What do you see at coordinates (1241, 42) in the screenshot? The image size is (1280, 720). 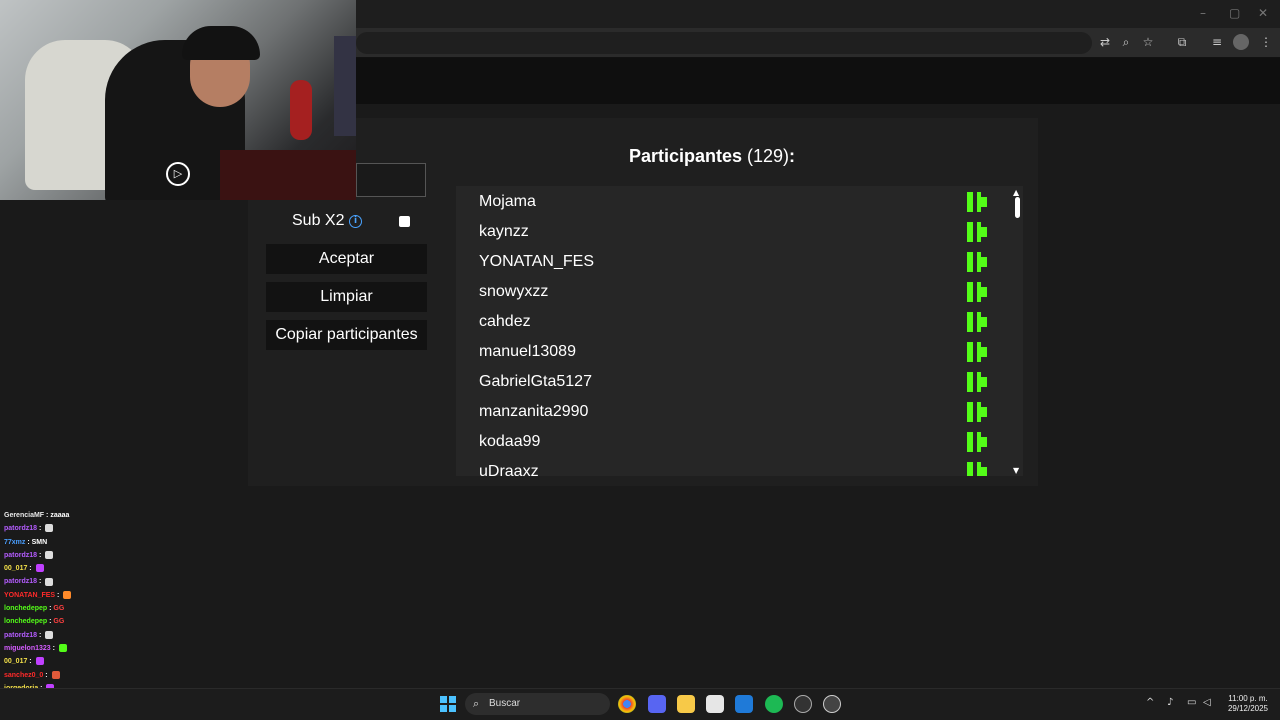 I see `profile-icon` at bounding box center [1241, 42].